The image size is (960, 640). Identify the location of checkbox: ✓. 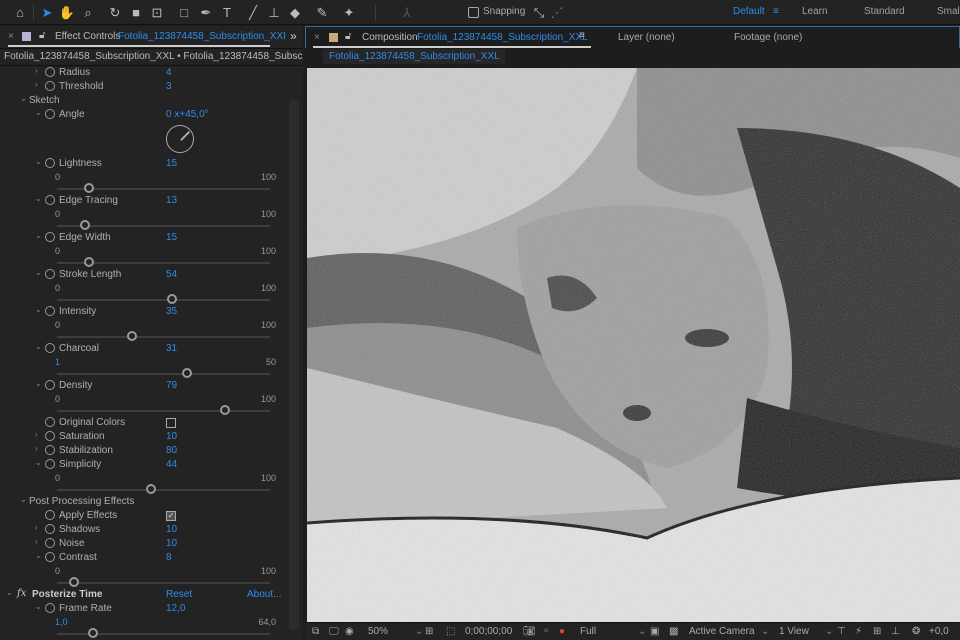
(171, 516).